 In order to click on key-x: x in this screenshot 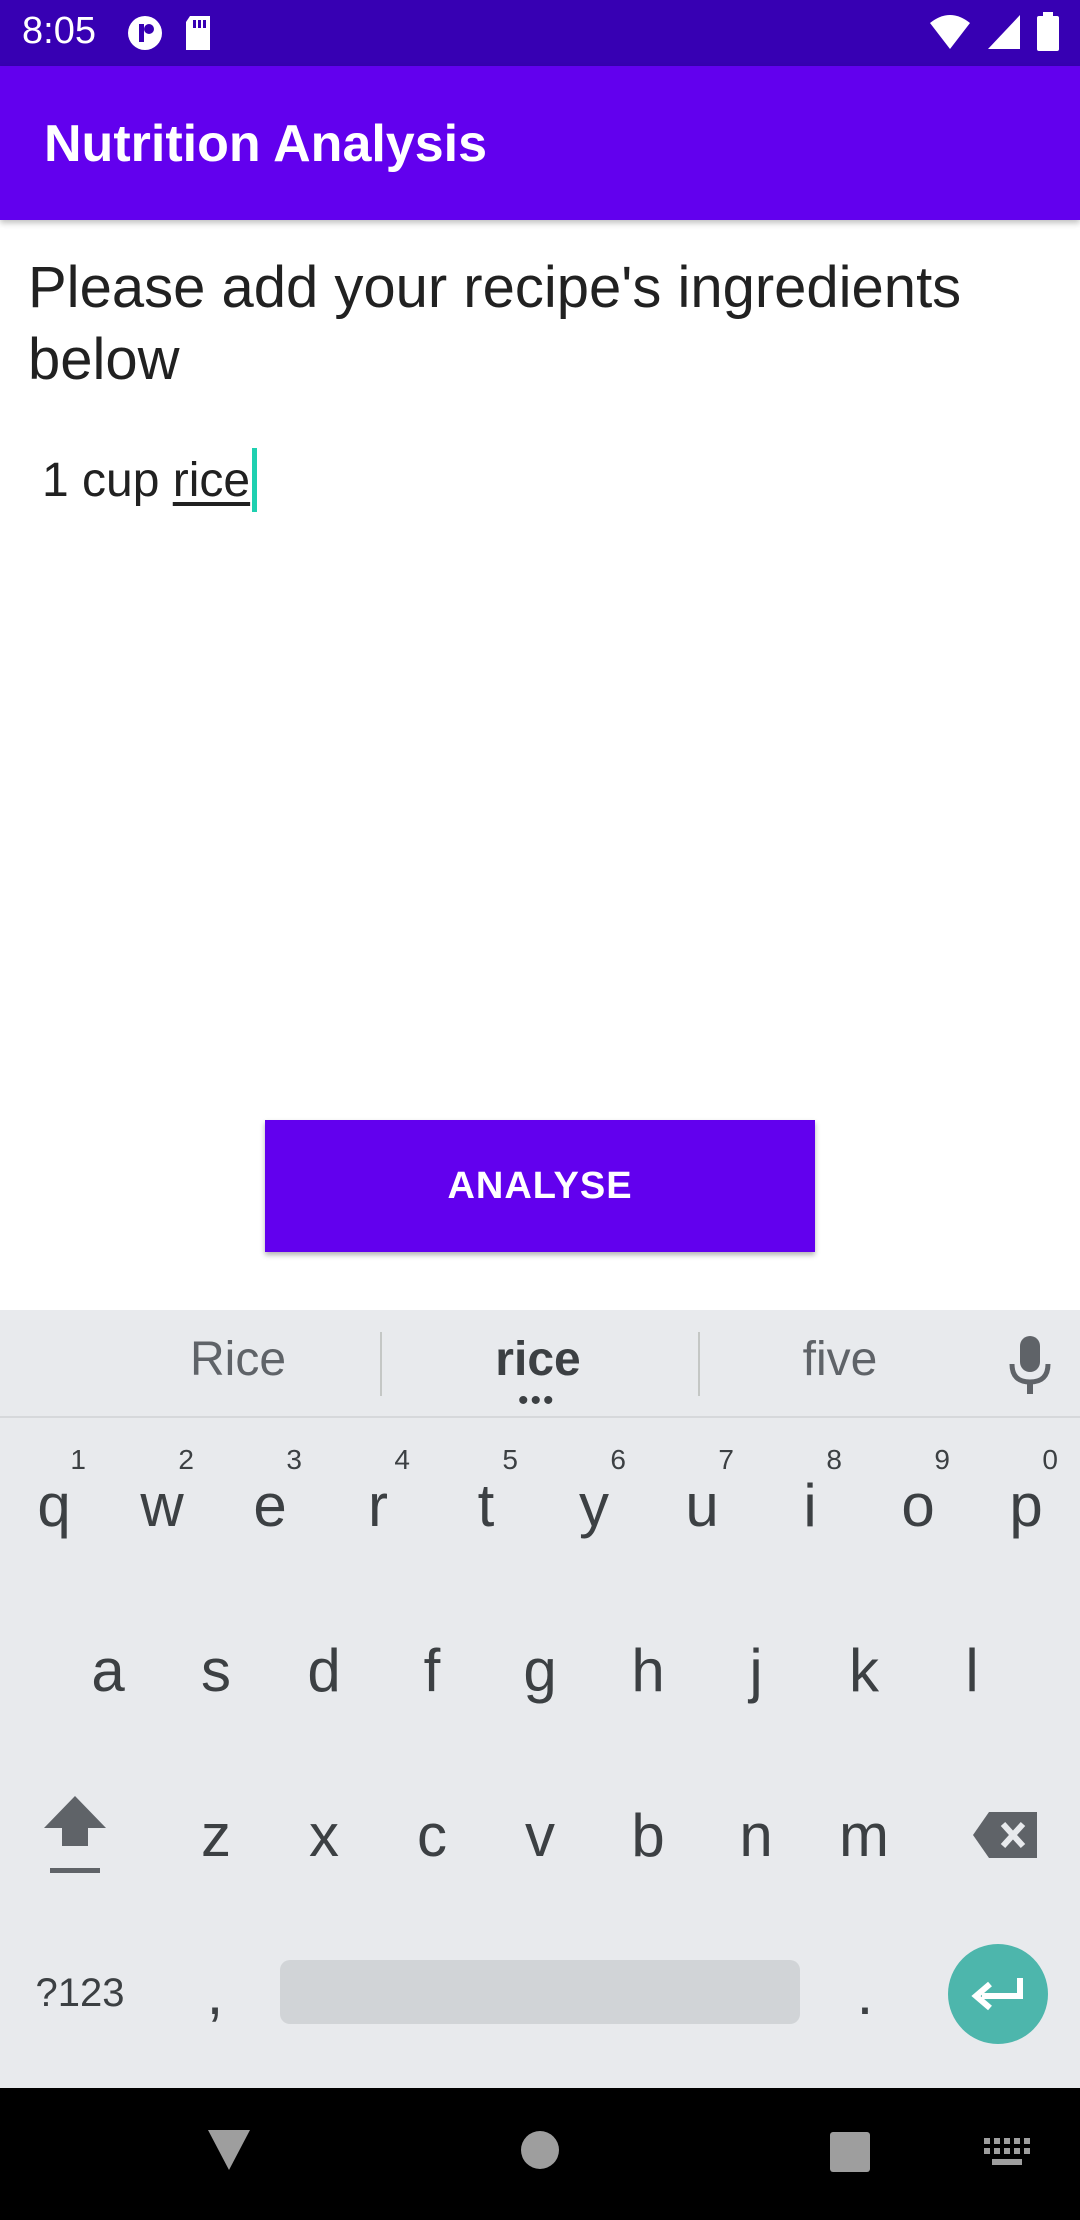, I will do `click(324, 1835)`.